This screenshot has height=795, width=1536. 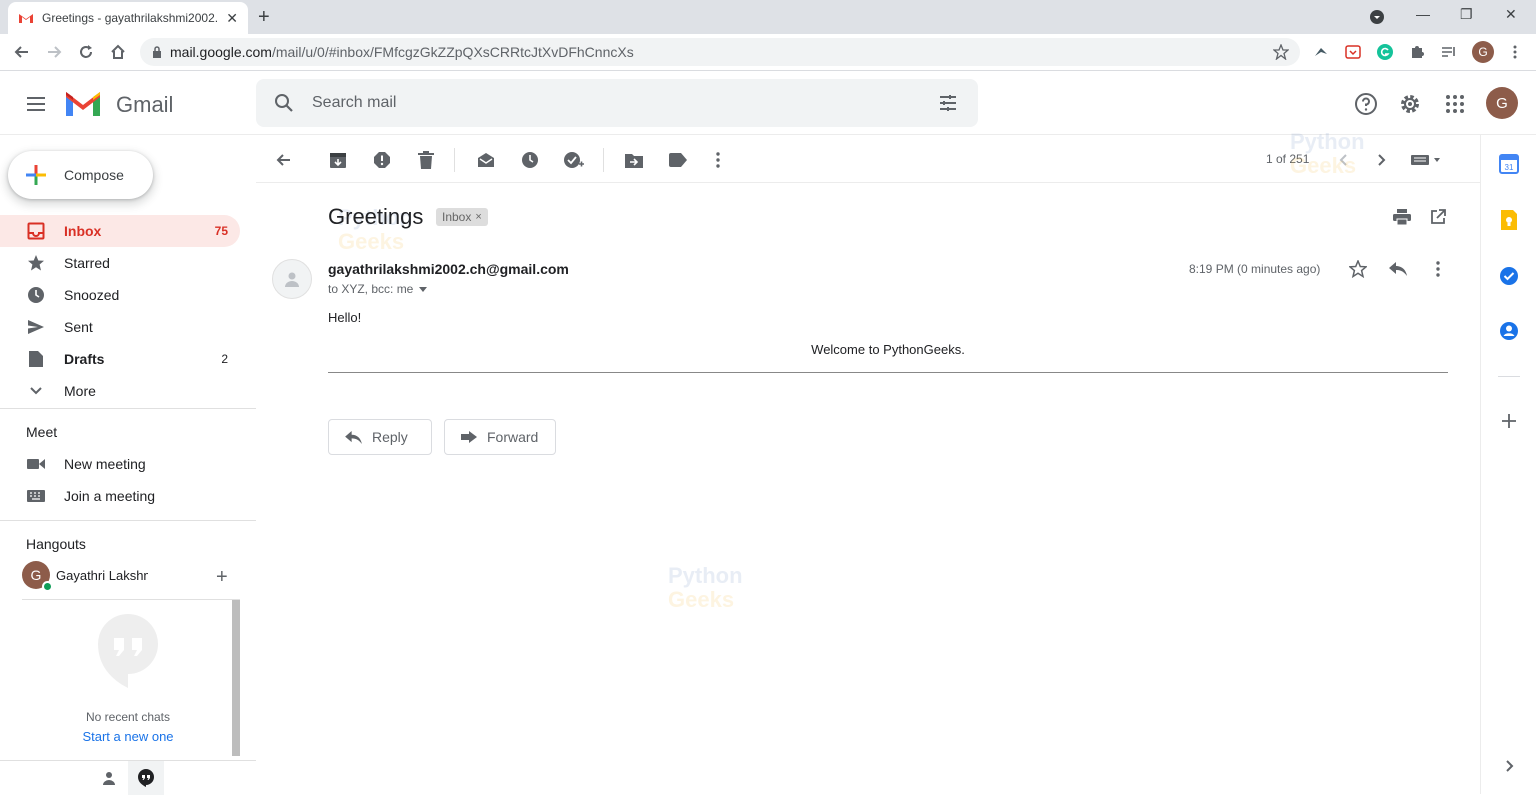 I want to click on sidebar-item-label: Snoozed, so click(x=92, y=295).